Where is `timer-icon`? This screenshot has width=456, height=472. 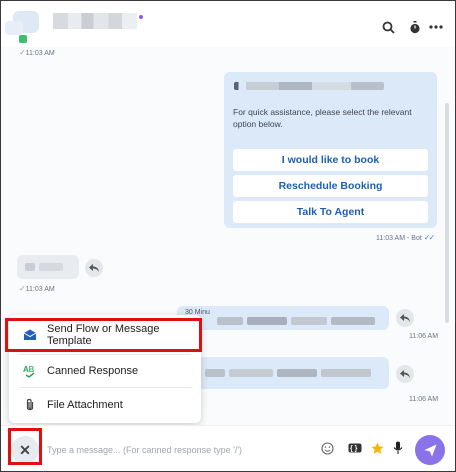
timer-icon is located at coordinates (415, 27).